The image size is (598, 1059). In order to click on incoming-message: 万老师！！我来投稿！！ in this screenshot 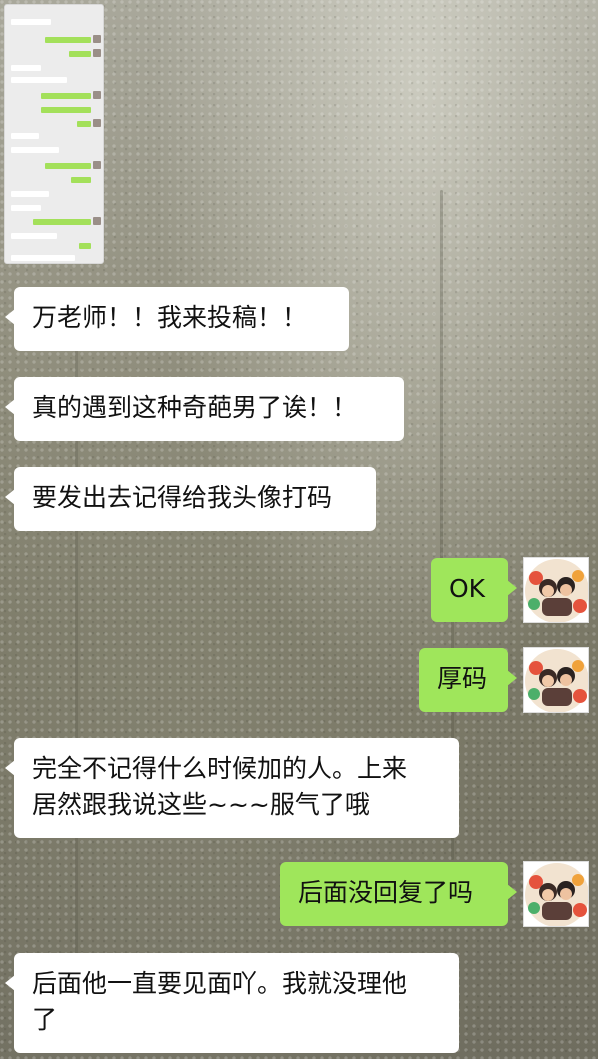, I will do `click(177, 319)`.